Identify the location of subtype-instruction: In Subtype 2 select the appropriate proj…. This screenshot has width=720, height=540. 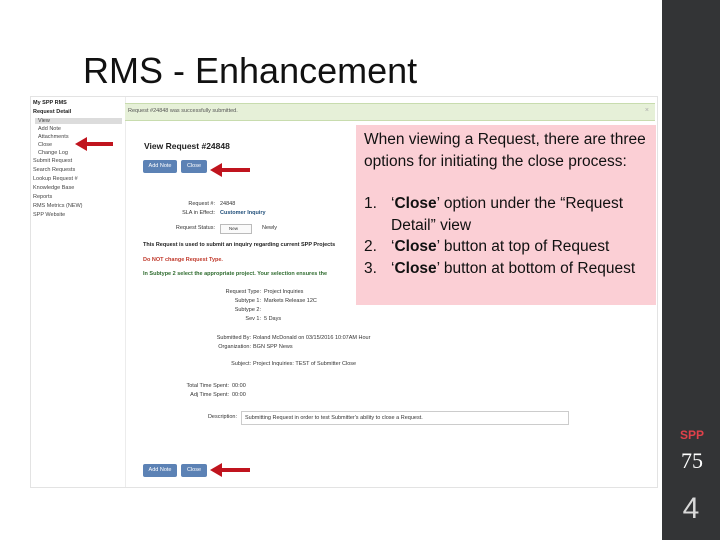
(235, 274).